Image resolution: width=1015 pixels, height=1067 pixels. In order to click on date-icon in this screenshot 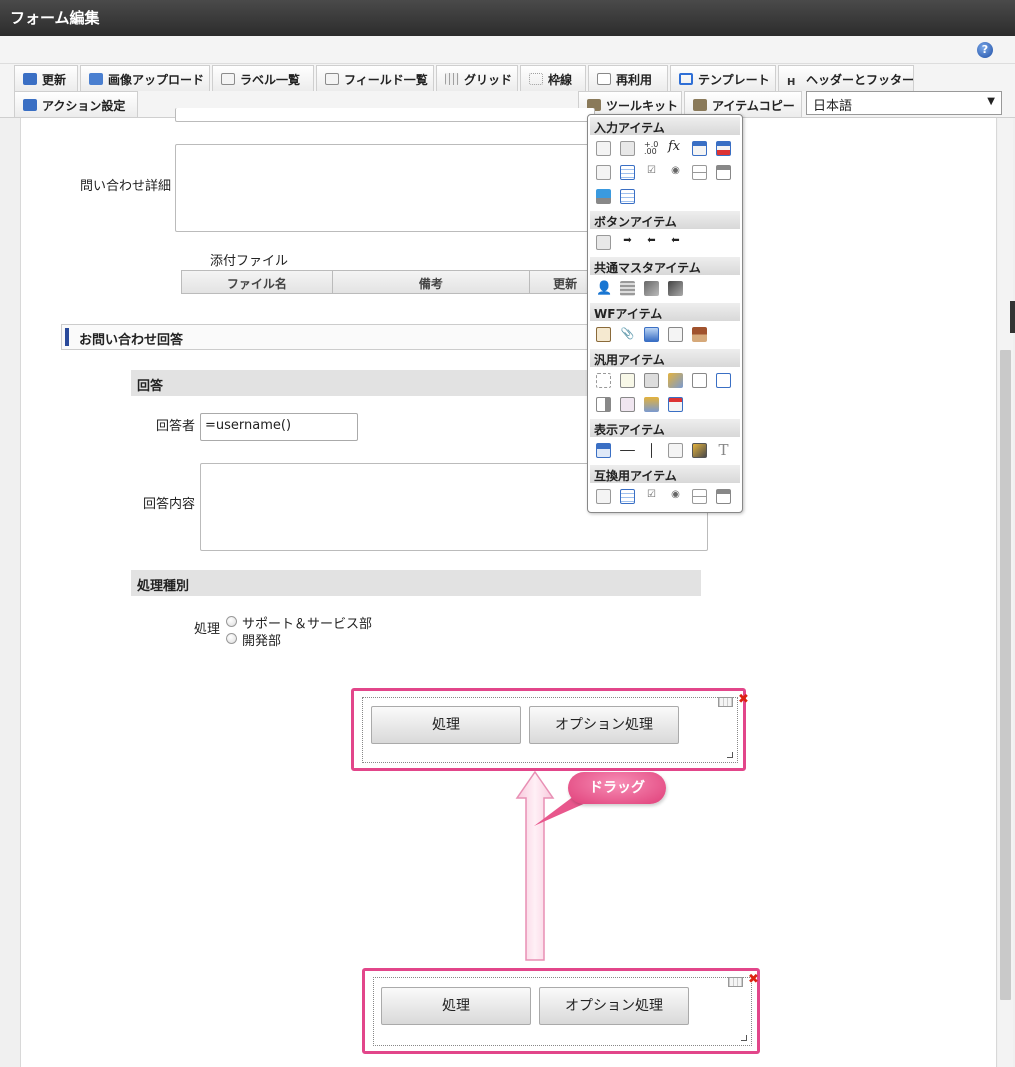, I will do `click(699, 148)`.